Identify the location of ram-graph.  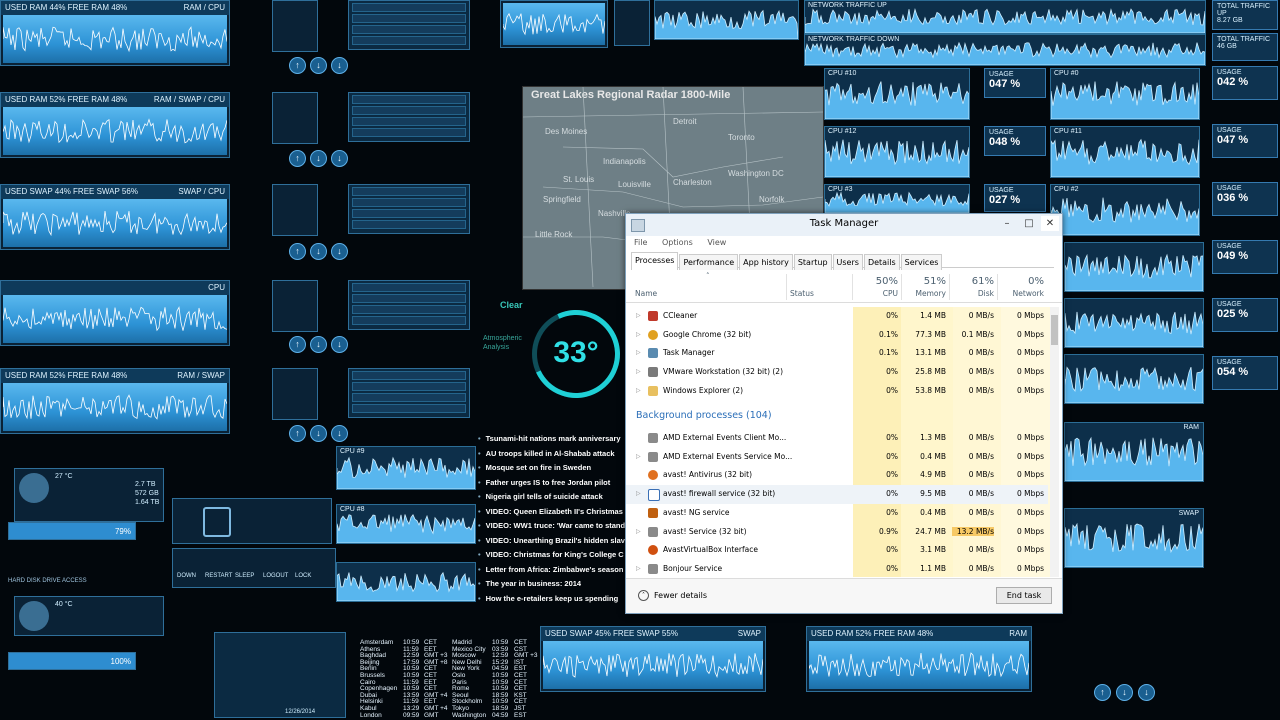
(919, 665).